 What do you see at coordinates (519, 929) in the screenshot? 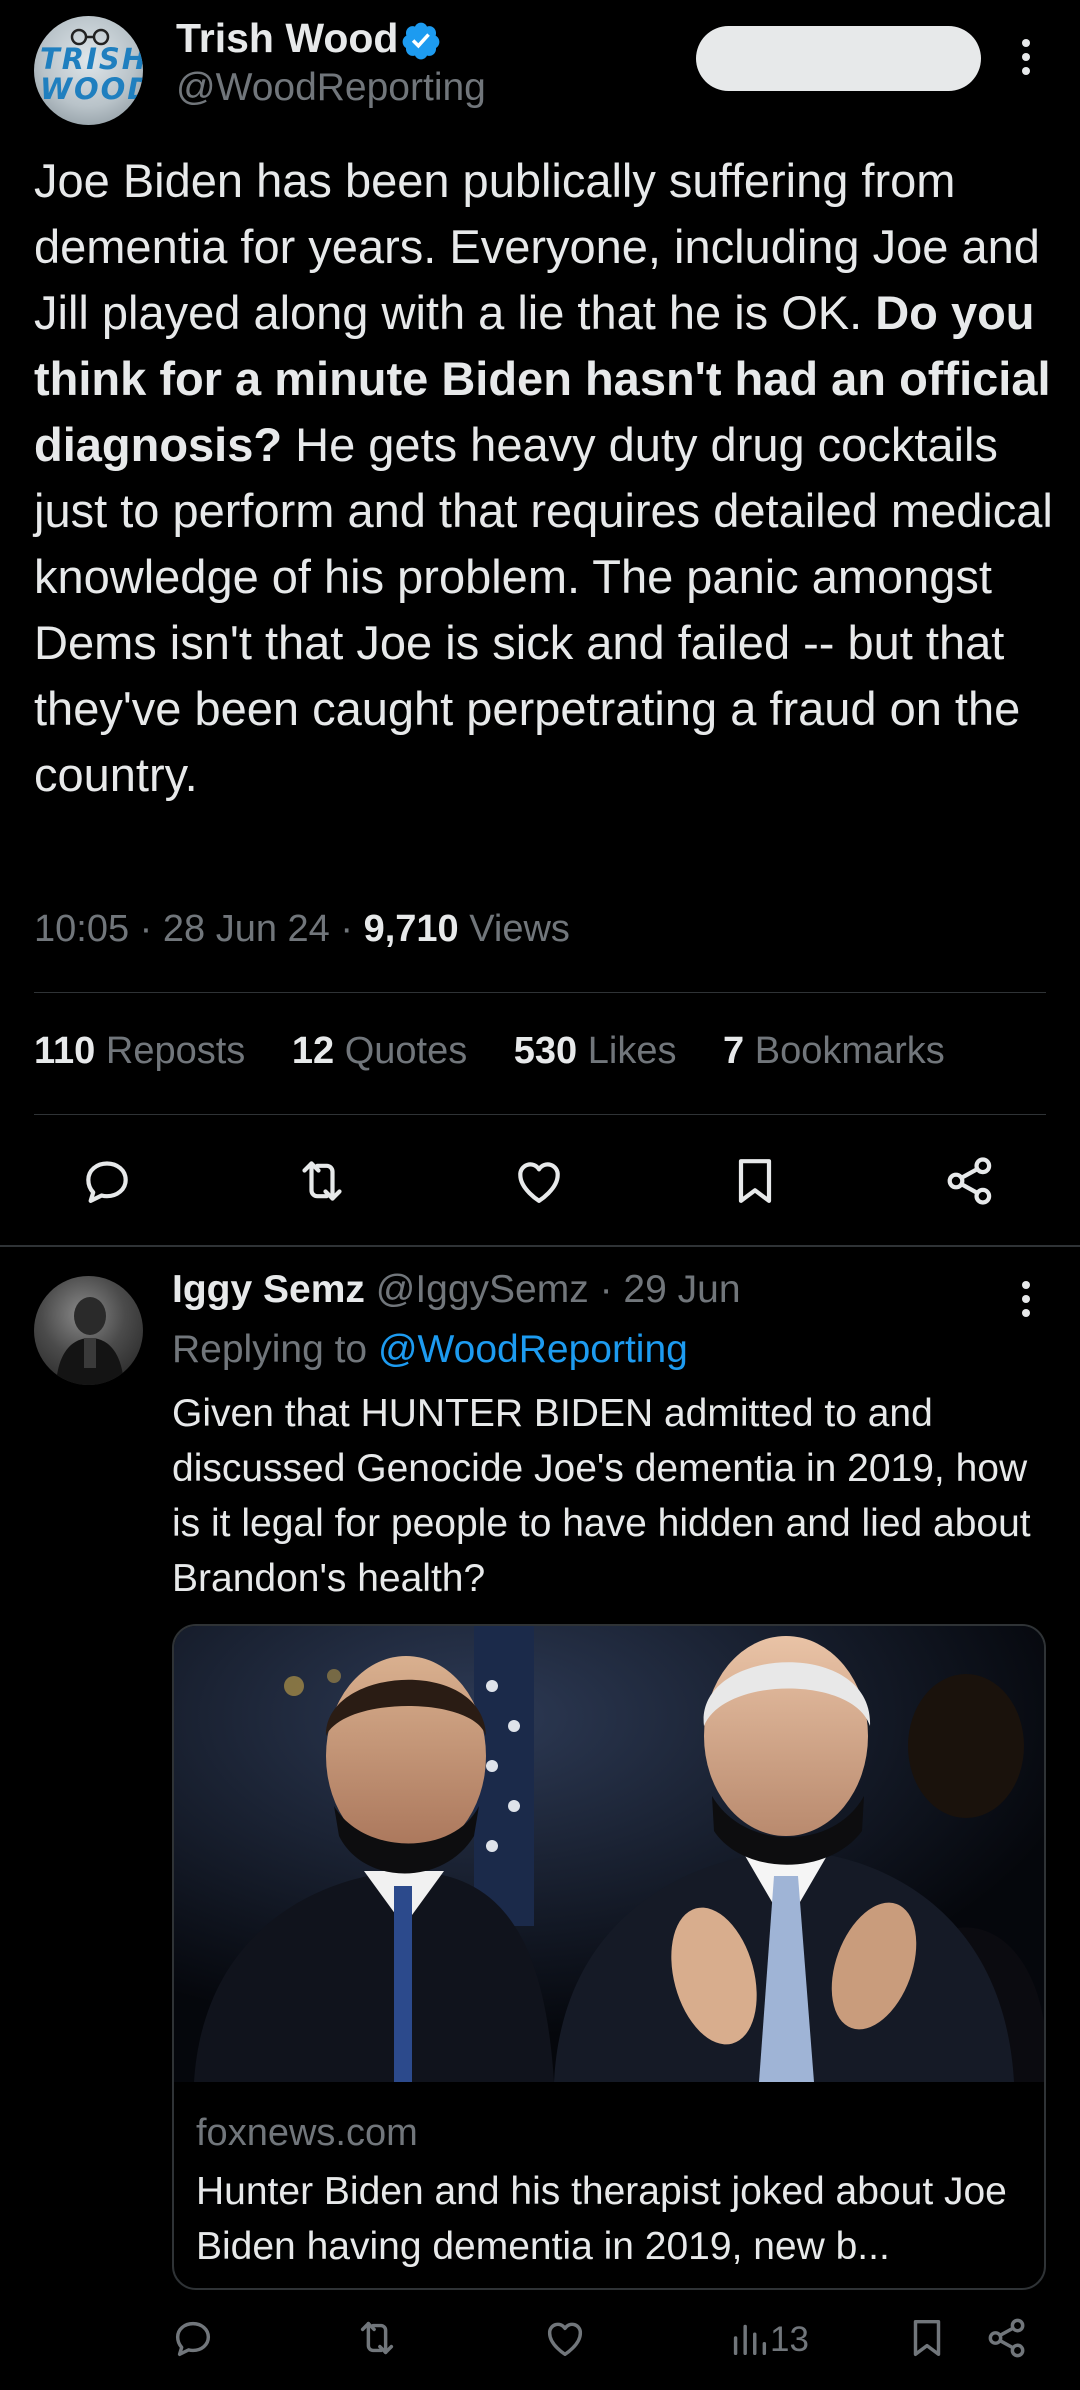
I see `views-label: Views` at bounding box center [519, 929].